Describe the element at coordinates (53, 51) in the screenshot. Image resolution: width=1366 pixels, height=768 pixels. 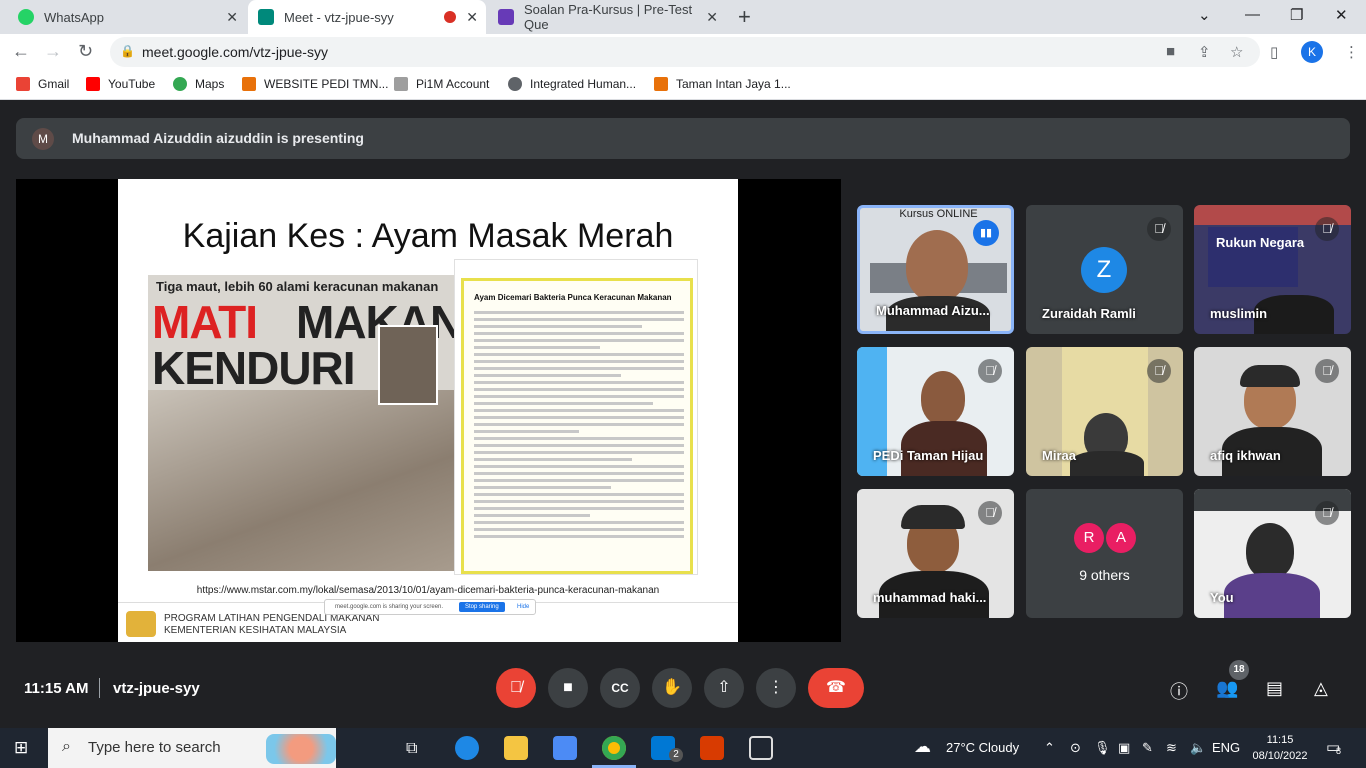
I see `forward-icon: →` at that location.